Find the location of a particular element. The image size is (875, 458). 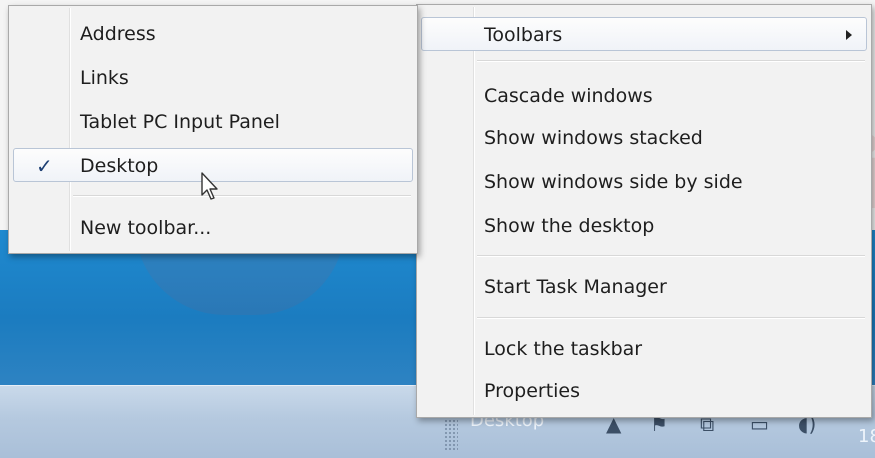

menu-item-show-the-desktop: Show the desktop is located at coordinates (644, 225).